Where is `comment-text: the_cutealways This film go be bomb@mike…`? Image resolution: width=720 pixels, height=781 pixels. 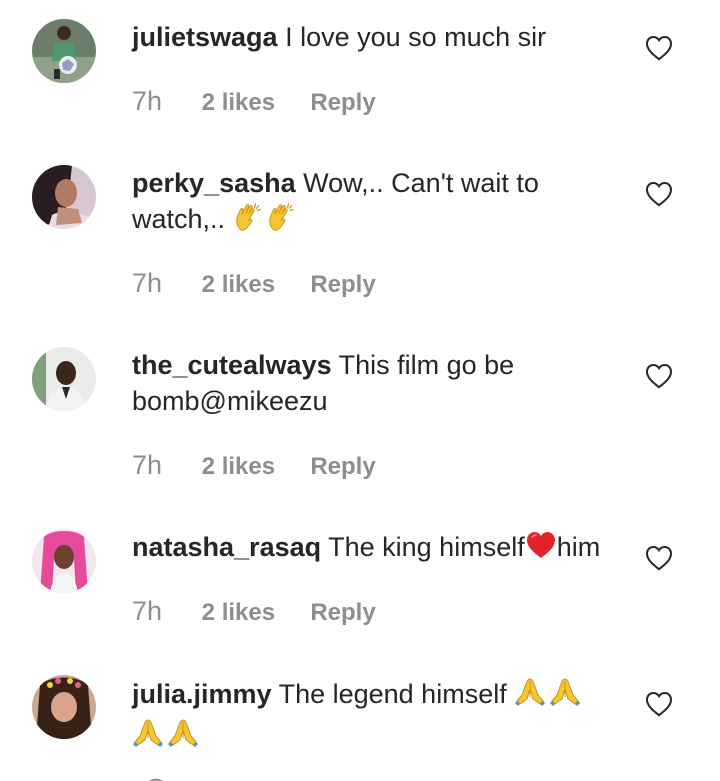
comment-text: the_cutealways This film go be bomb@mike… is located at coordinates (376, 383).